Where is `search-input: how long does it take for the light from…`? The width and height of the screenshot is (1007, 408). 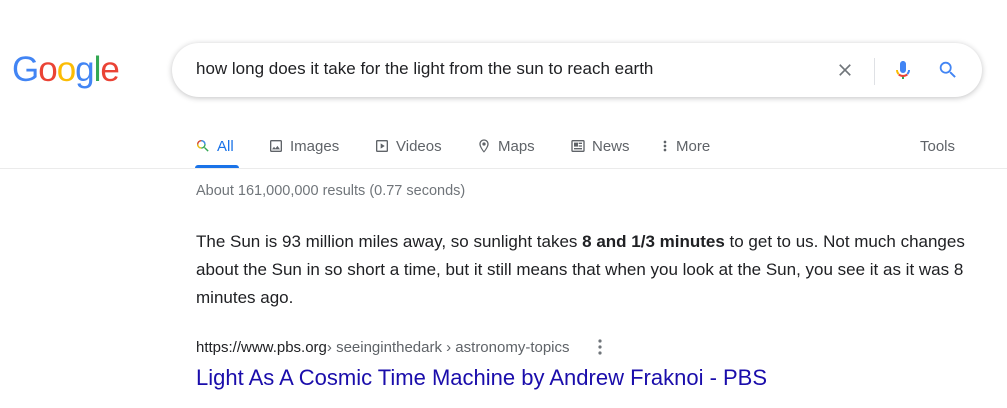
search-input: how long does it take for the light from… is located at coordinates (424, 69).